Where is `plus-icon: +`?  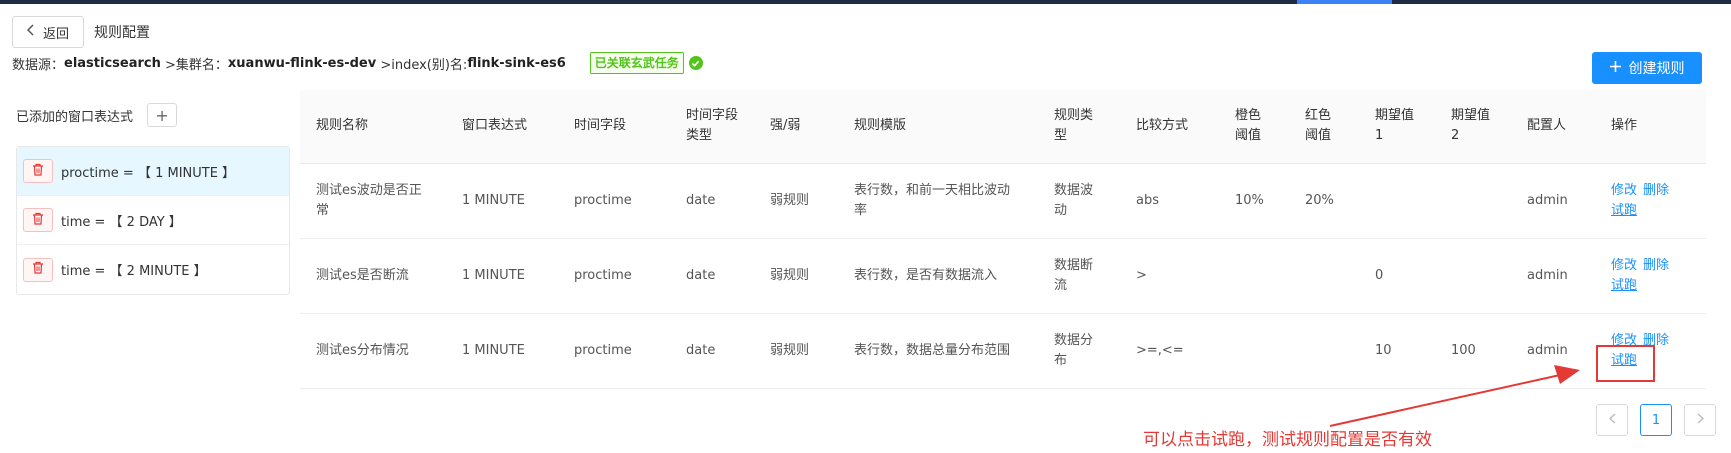
plus-icon: + is located at coordinates (162, 115).